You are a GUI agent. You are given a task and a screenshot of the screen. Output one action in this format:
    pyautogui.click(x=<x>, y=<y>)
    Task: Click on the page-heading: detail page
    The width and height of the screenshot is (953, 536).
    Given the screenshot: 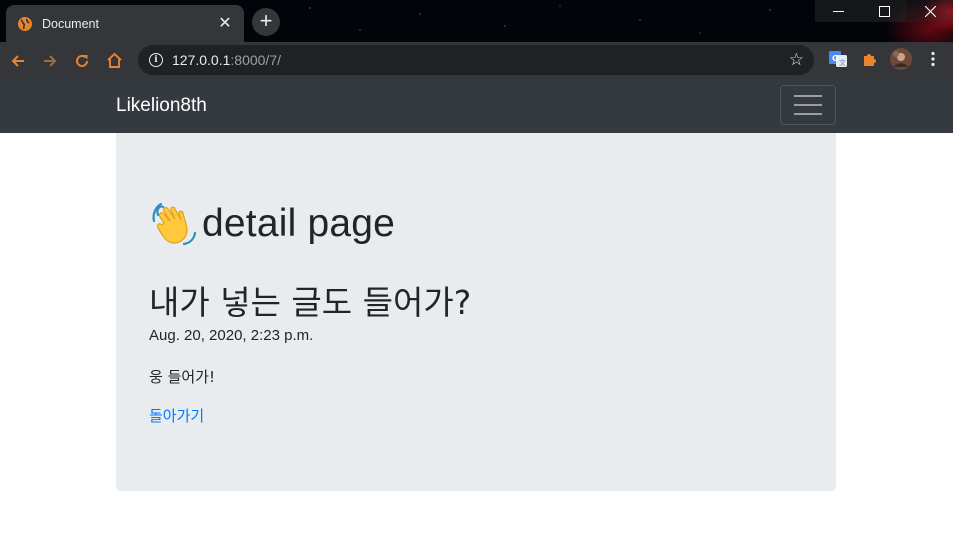 What is the action you would take?
    pyautogui.click(x=272, y=224)
    